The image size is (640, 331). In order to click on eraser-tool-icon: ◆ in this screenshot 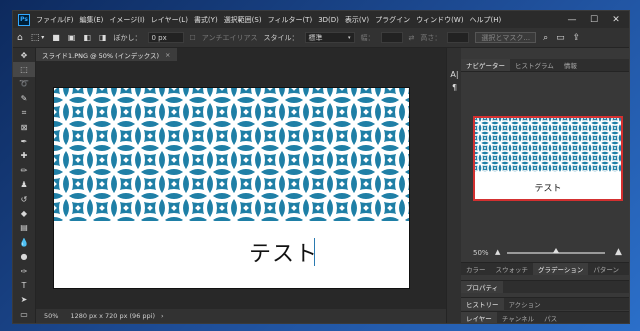, I will do `click(24, 213)`.